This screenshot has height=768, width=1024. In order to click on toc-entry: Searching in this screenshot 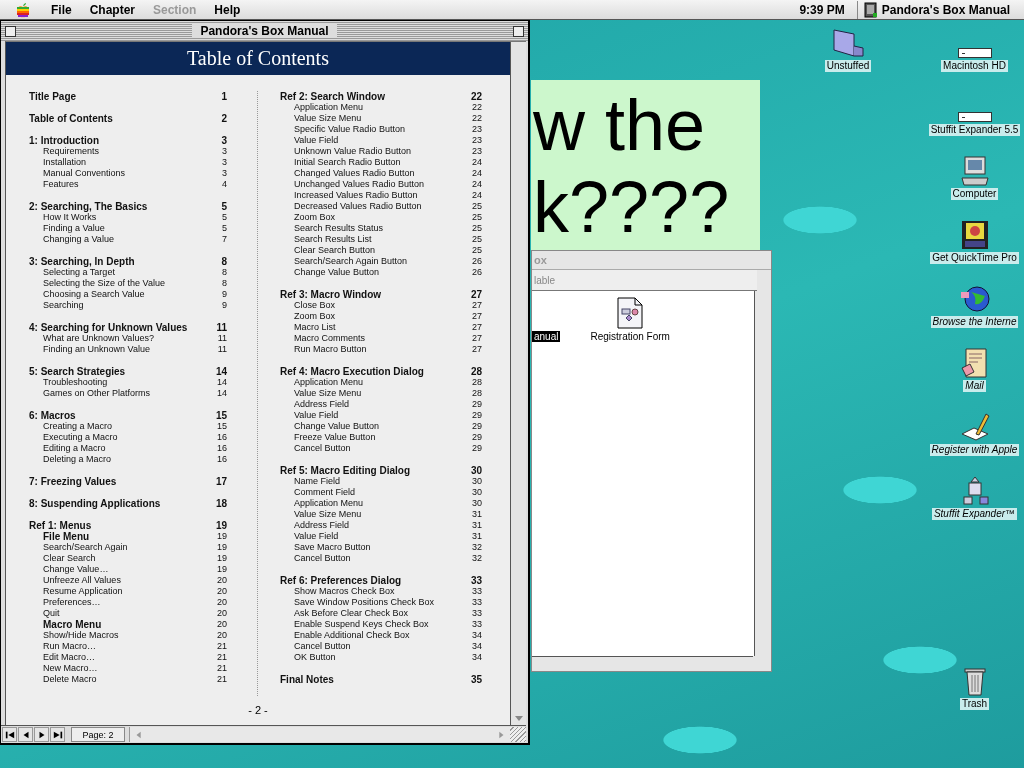, I will do `click(63, 305)`.